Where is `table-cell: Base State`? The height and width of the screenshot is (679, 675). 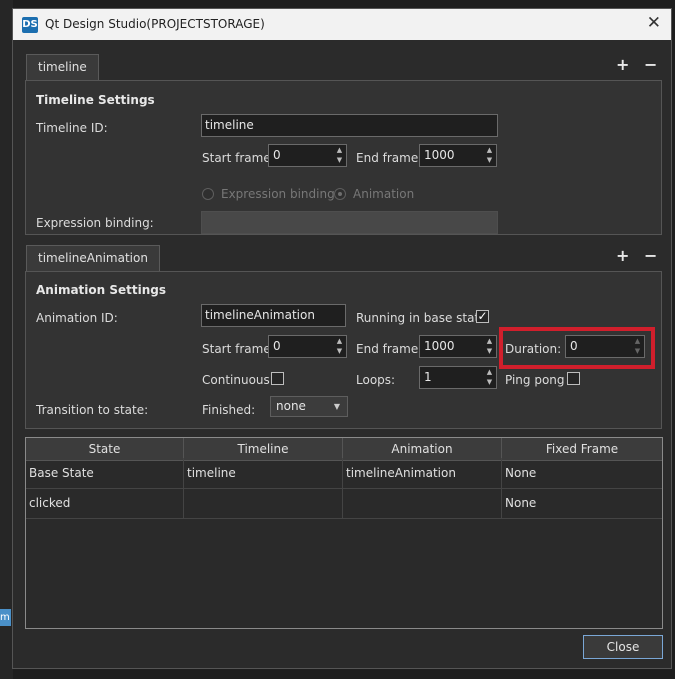
table-cell: Base State is located at coordinates (105, 473).